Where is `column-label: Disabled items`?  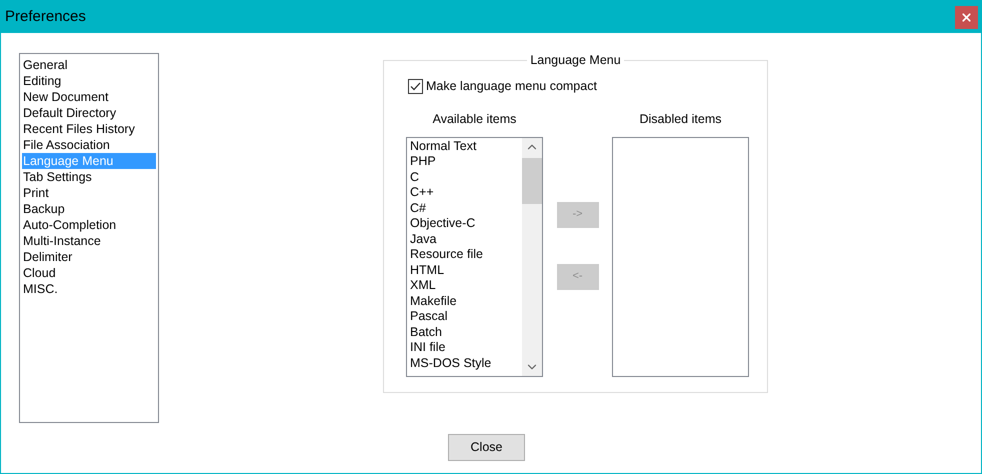 column-label: Disabled items is located at coordinates (681, 118).